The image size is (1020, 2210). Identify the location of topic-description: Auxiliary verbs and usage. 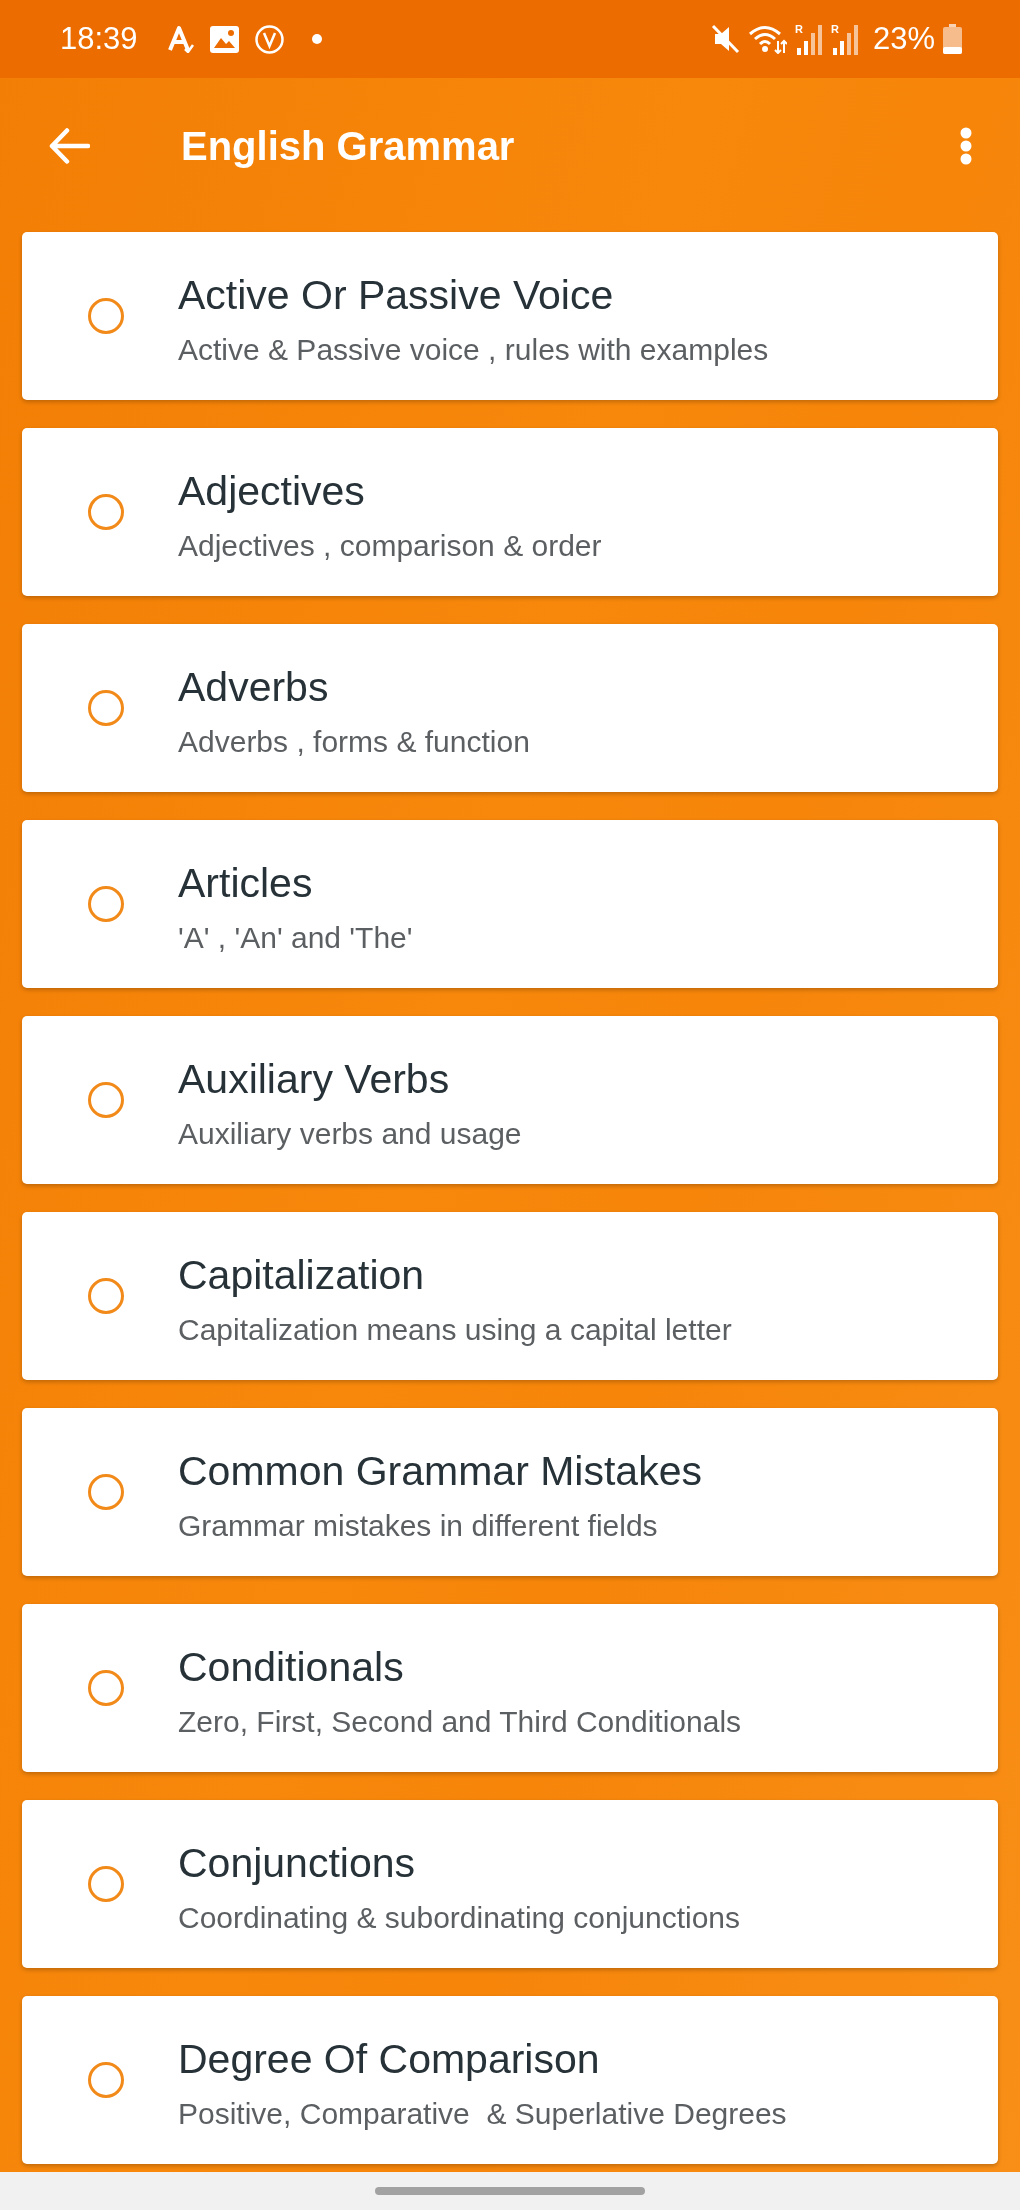
(350, 1134).